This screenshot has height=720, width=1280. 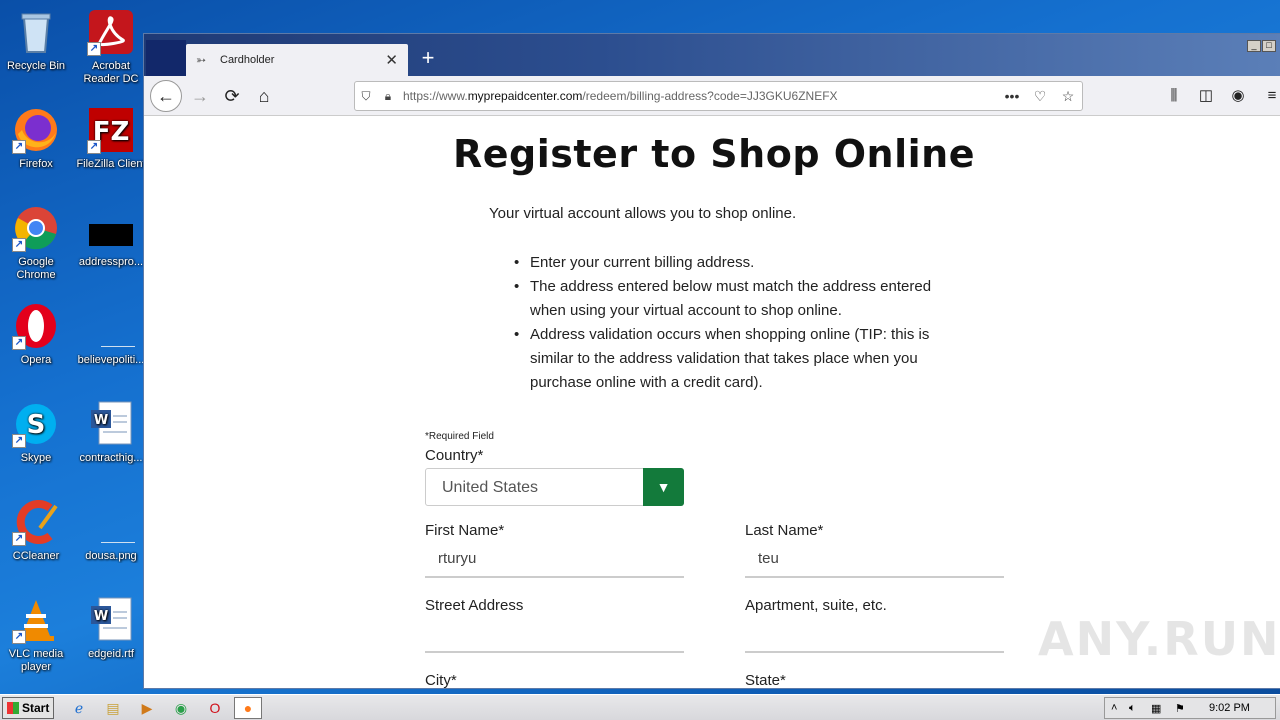 I want to click on sidebar-icon: ◫, so click(x=1206, y=96).